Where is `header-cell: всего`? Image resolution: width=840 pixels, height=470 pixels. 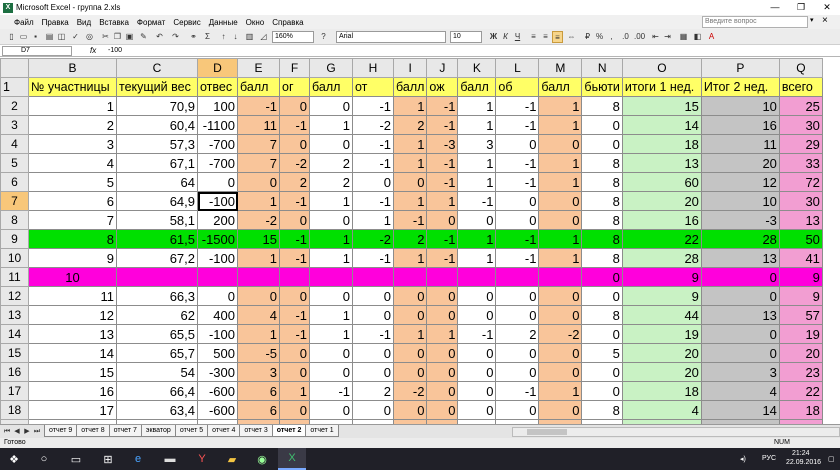
header-cell: всего is located at coordinates (800, 87).